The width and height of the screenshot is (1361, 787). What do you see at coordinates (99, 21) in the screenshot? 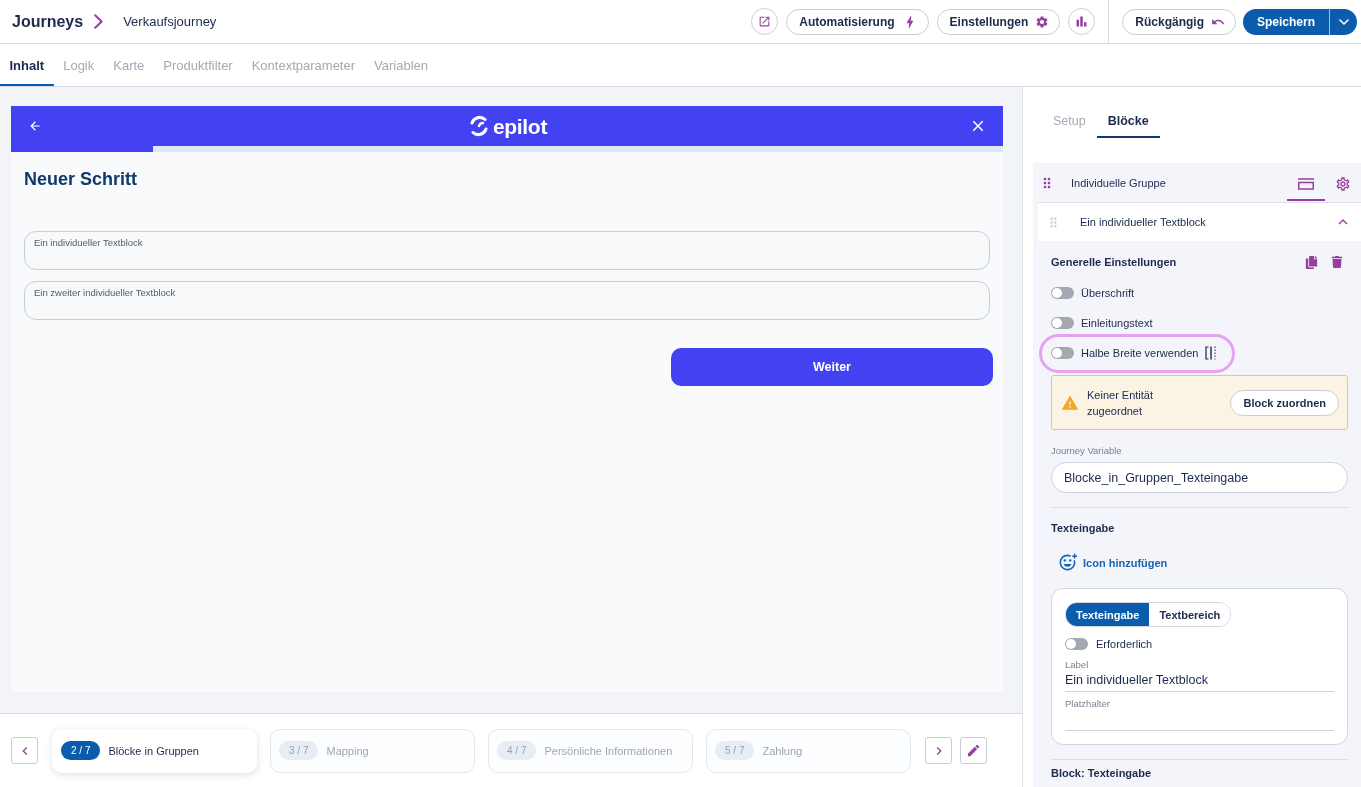
I see `chevron-right-icon` at bounding box center [99, 21].